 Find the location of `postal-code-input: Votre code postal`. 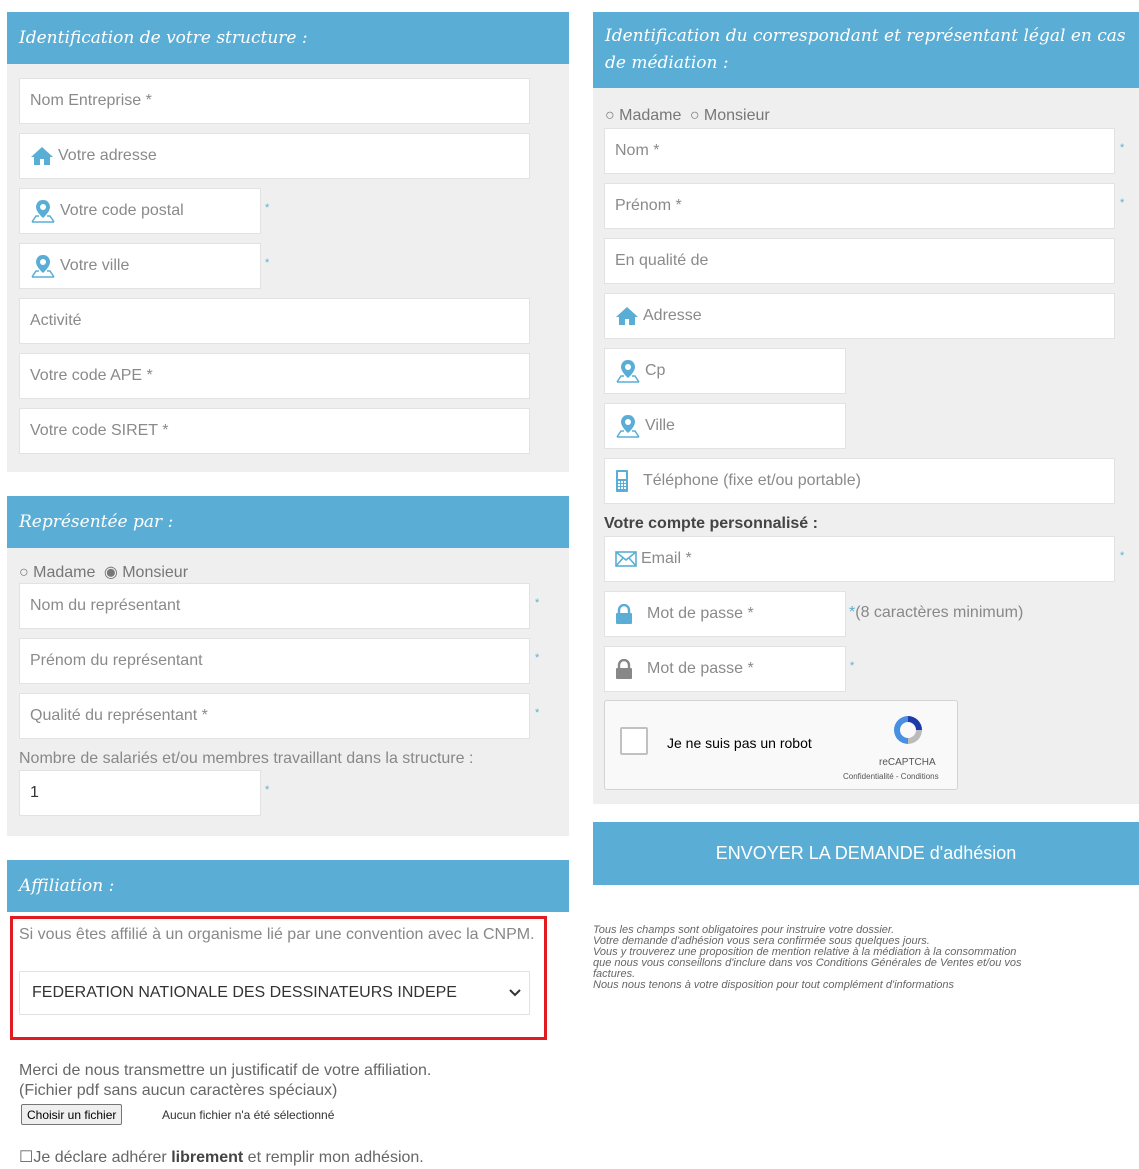

postal-code-input: Votre code postal is located at coordinates (140, 211).